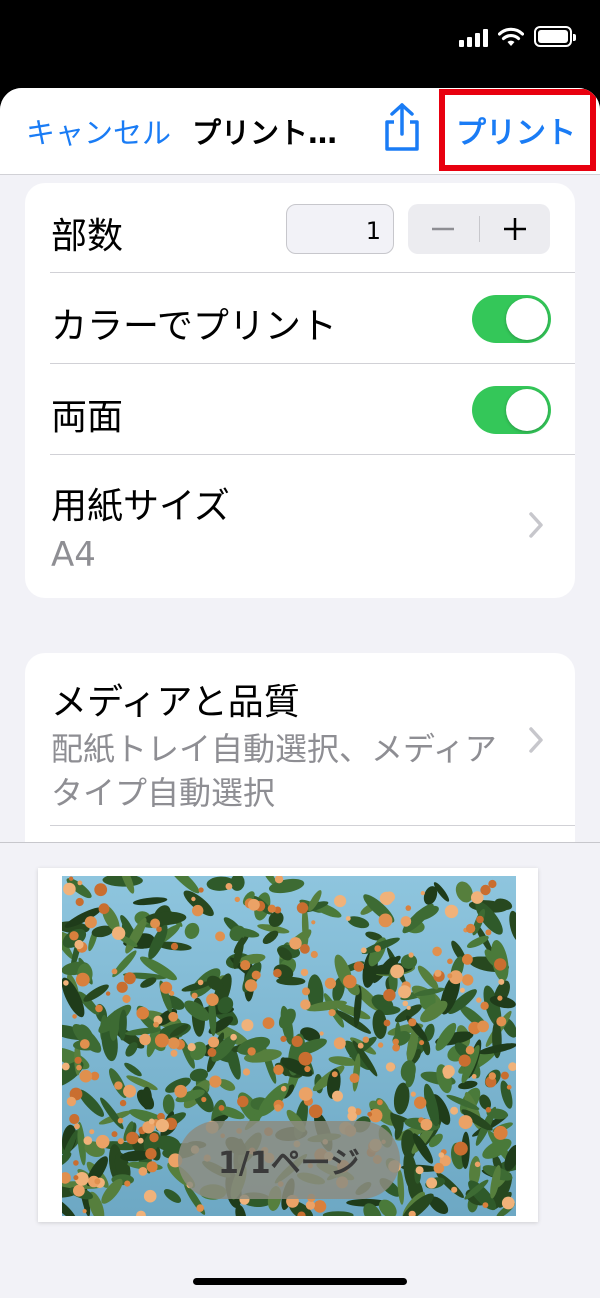  I want to click on color-print-toggle, so click(511, 319).